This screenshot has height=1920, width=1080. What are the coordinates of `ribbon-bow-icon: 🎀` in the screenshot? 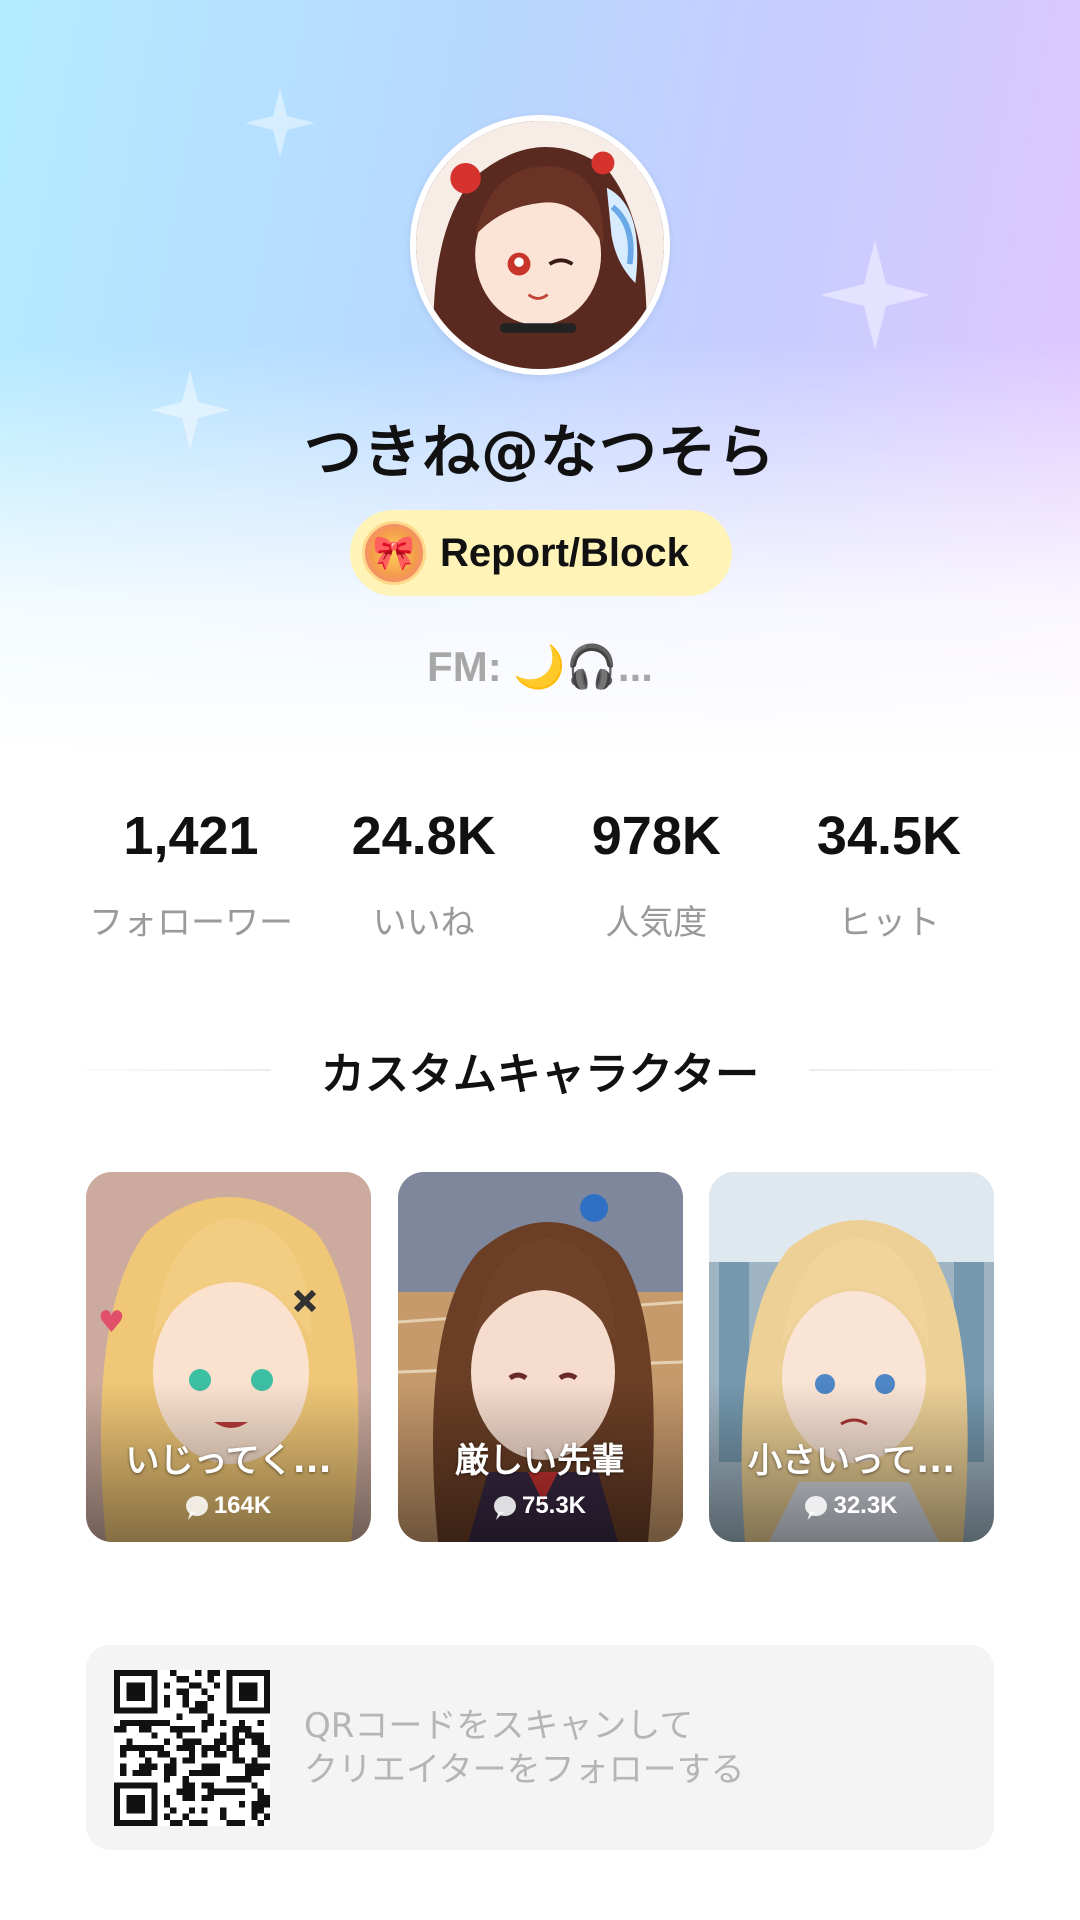 It's located at (394, 553).